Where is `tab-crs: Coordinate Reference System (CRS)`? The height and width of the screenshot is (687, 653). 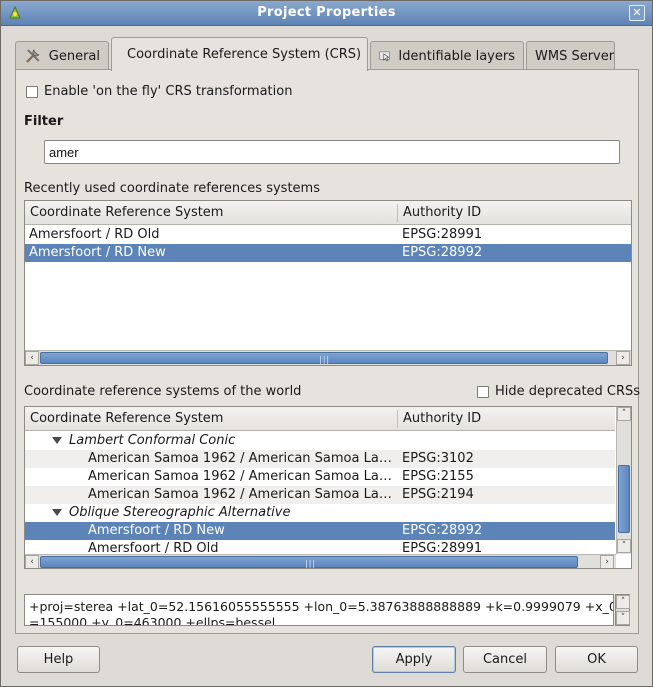
tab-crs: Coordinate Reference System (CRS) is located at coordinates (239, 54).